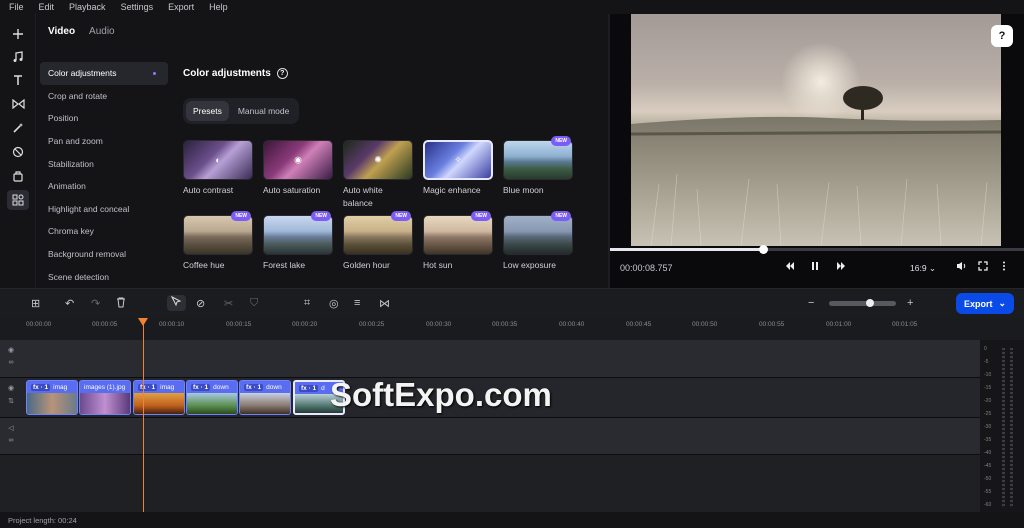 The width and height of the screenshot is (1024, 528). I want to click on menu-export: Export, so click(179, 7).